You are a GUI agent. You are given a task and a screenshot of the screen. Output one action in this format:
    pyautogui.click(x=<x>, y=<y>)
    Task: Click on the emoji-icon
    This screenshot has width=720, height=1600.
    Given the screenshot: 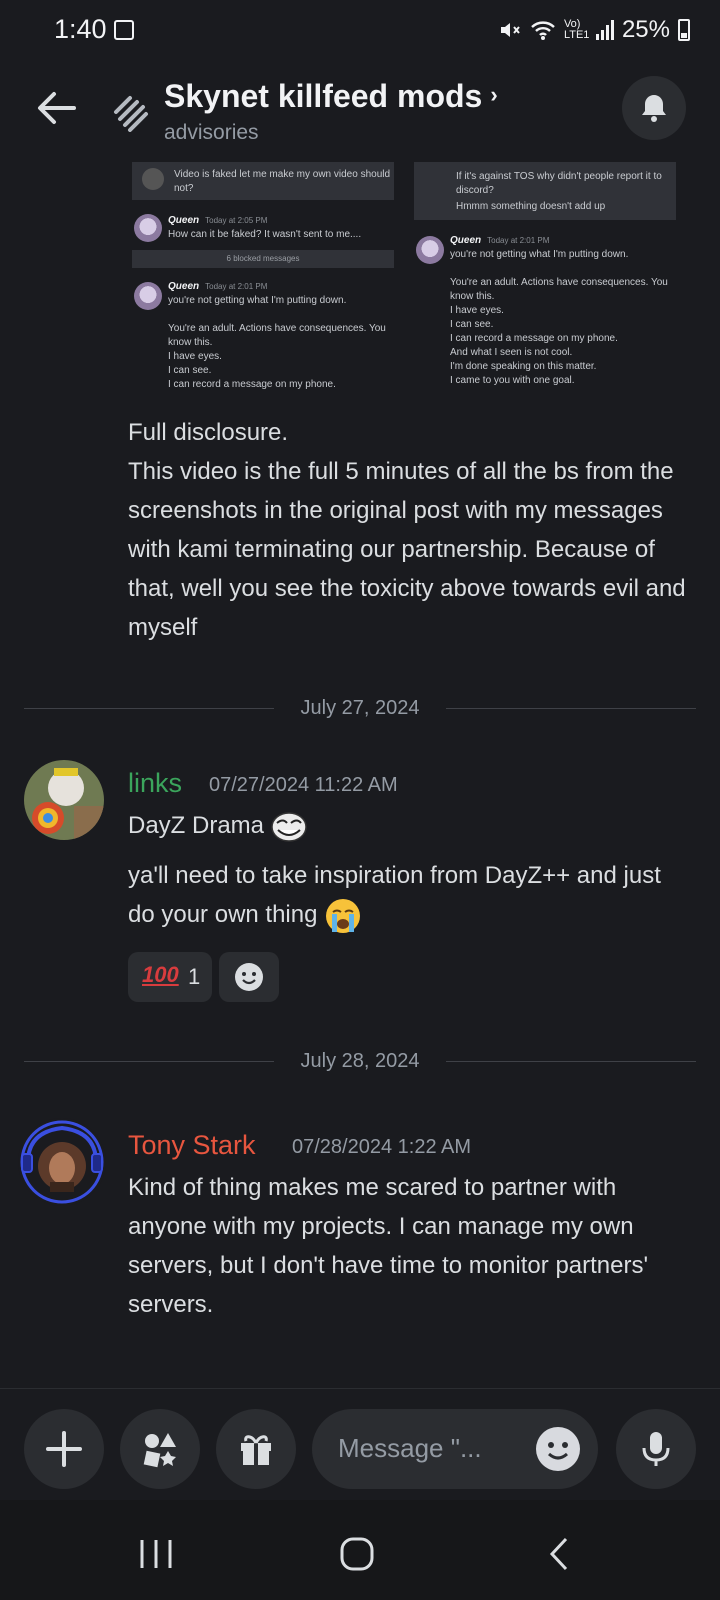 What is the action you would take?
    pyautogui.click(x=558, y=1451)
    